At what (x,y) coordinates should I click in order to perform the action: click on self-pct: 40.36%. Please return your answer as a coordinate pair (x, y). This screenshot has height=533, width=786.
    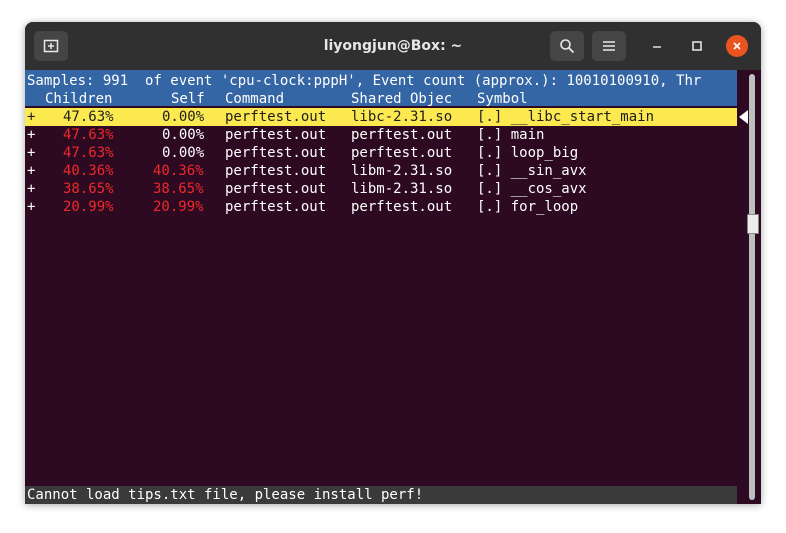
    Looking at the image, I should click on (178, 171).